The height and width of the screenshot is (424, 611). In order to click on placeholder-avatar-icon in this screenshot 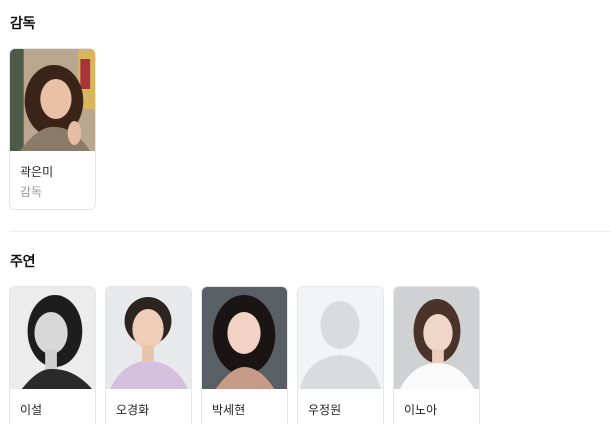, I will do `click(340, 338)`.